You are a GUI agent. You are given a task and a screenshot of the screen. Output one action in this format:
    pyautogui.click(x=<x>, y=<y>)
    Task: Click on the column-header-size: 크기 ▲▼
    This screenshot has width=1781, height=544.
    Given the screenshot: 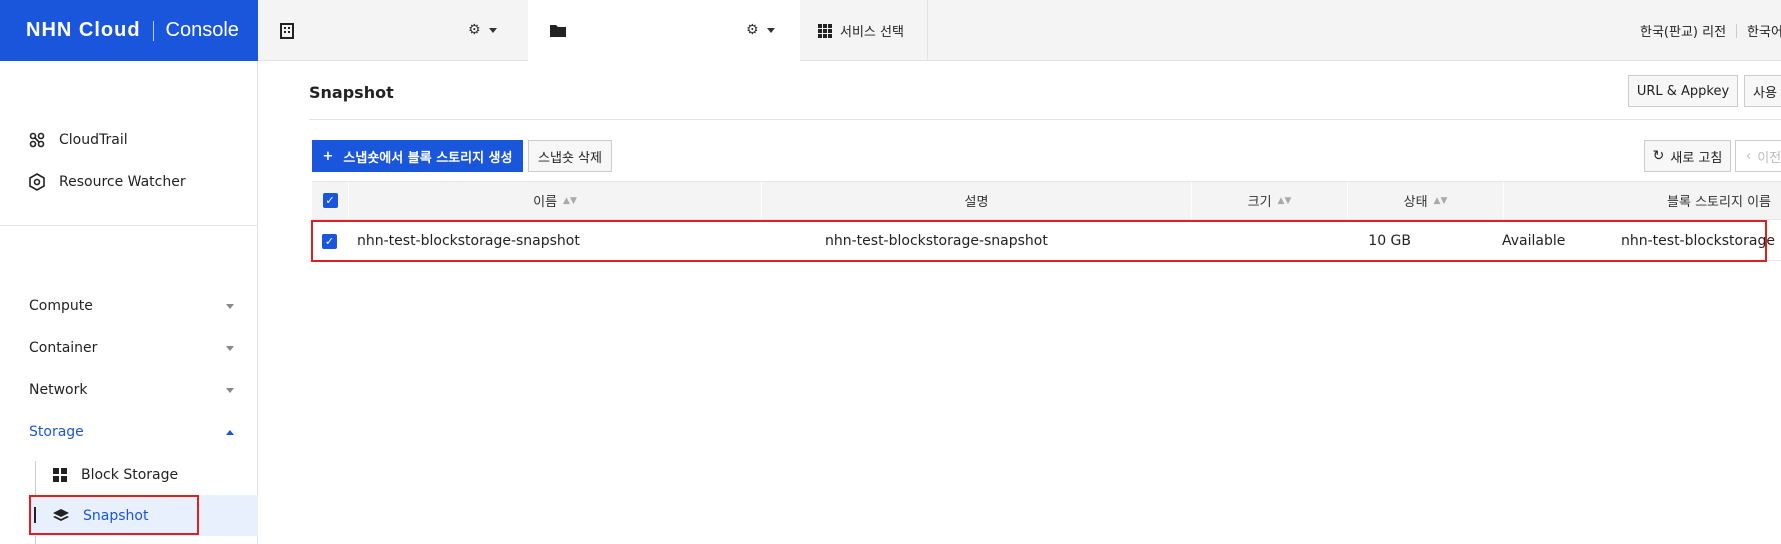 What is the action you would take?
    pyautogui.click(x=1269, y=200)
    